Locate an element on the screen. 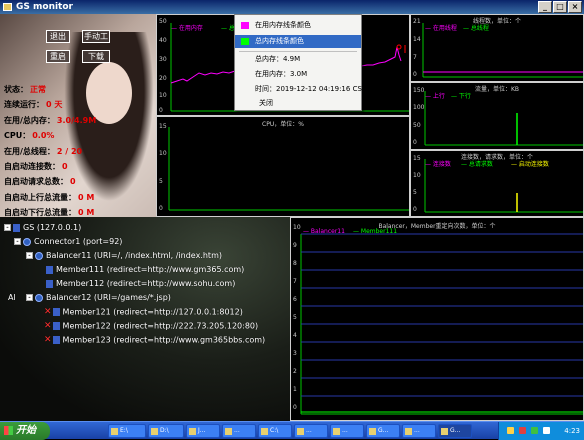 The width and height of the screenshot is (584, 440). stat-row: 在用/总线程： 2 / 20 is located at coordinates (43, 151).